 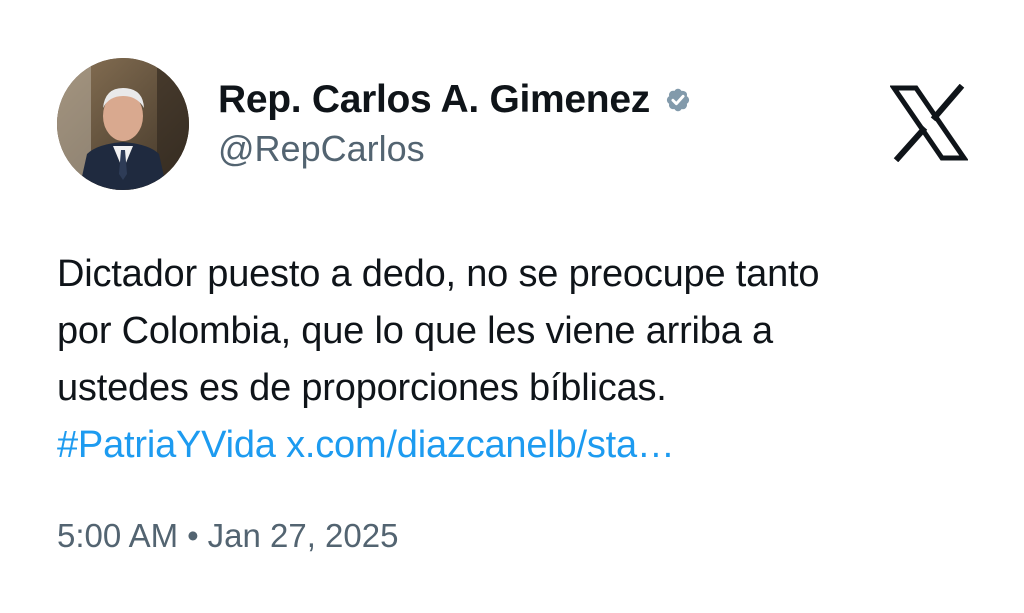 I want to click on tweet-date: Jan 27, 2025, so click(x=303, y=535).